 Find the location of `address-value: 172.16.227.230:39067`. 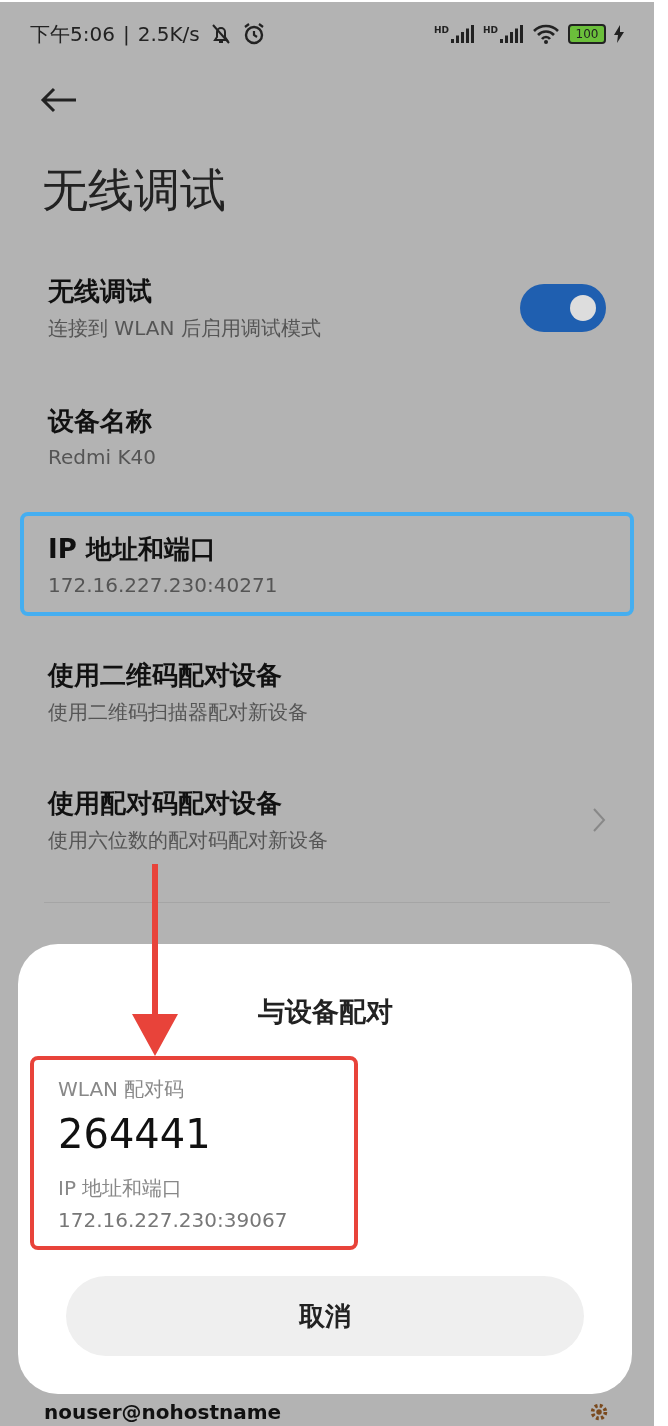

address-value: 172.16.227.230:39067 is located at coordinates (173, 1220).